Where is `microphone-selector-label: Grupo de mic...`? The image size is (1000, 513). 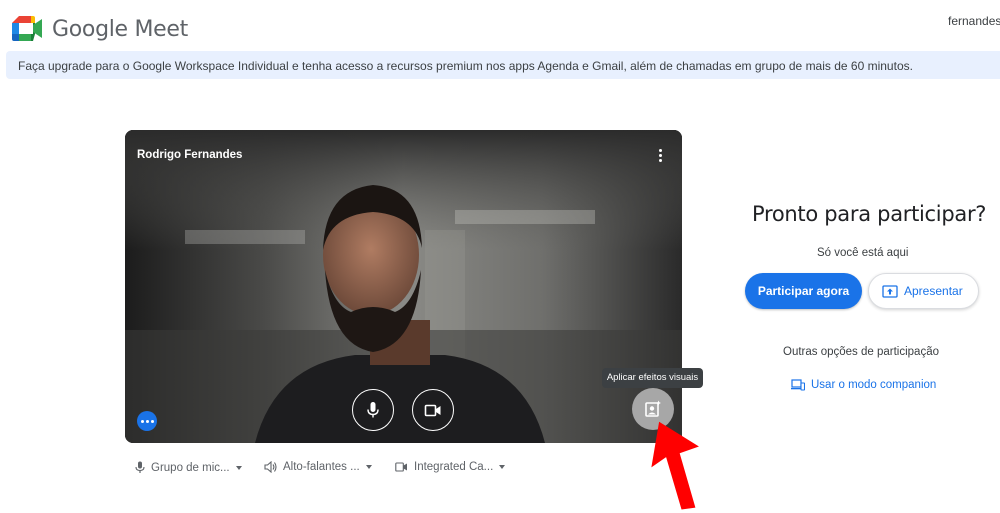 microphone-selector-label: Grupo de mic... is located at coordinates (190, 467).